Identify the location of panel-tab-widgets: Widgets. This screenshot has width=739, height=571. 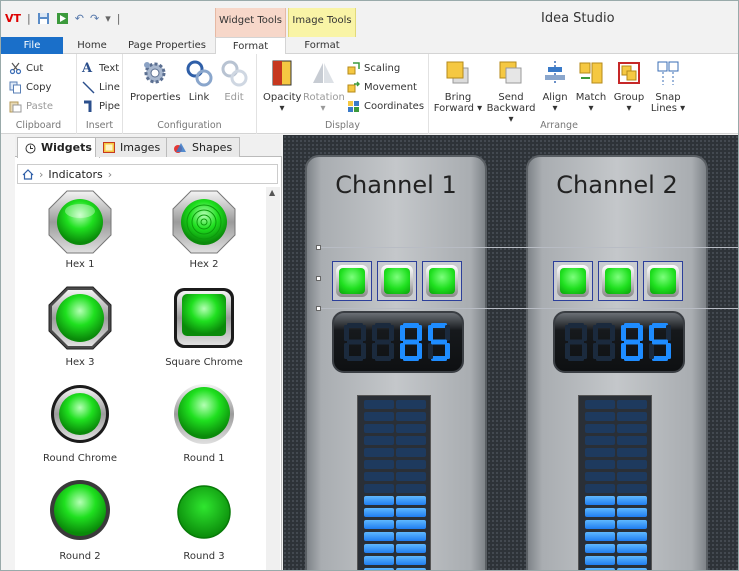
(58, 147).